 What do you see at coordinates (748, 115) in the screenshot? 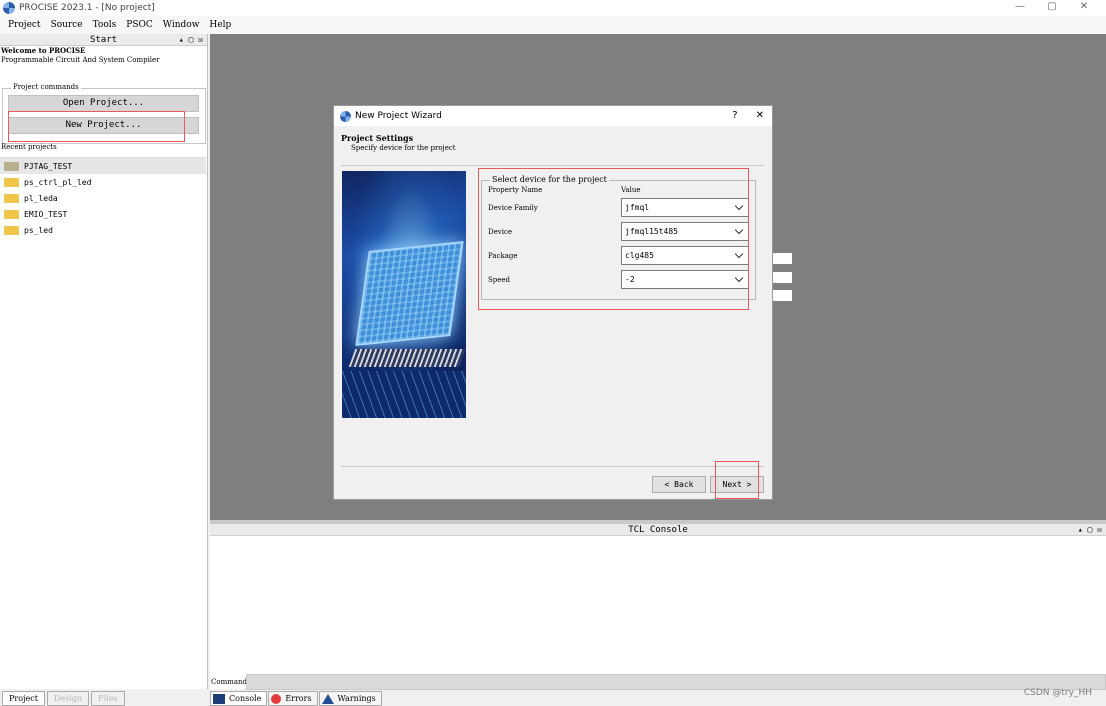
I see `dialog-controls: ? ✕` at bounding box center [748, 115].